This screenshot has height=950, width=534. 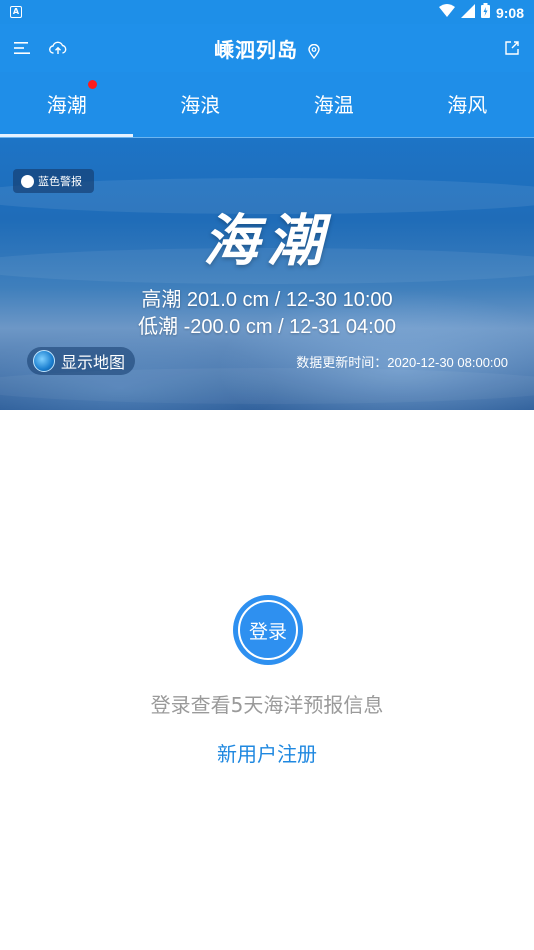 I want to click on login-button: 登录, so click(x=268, y=630).